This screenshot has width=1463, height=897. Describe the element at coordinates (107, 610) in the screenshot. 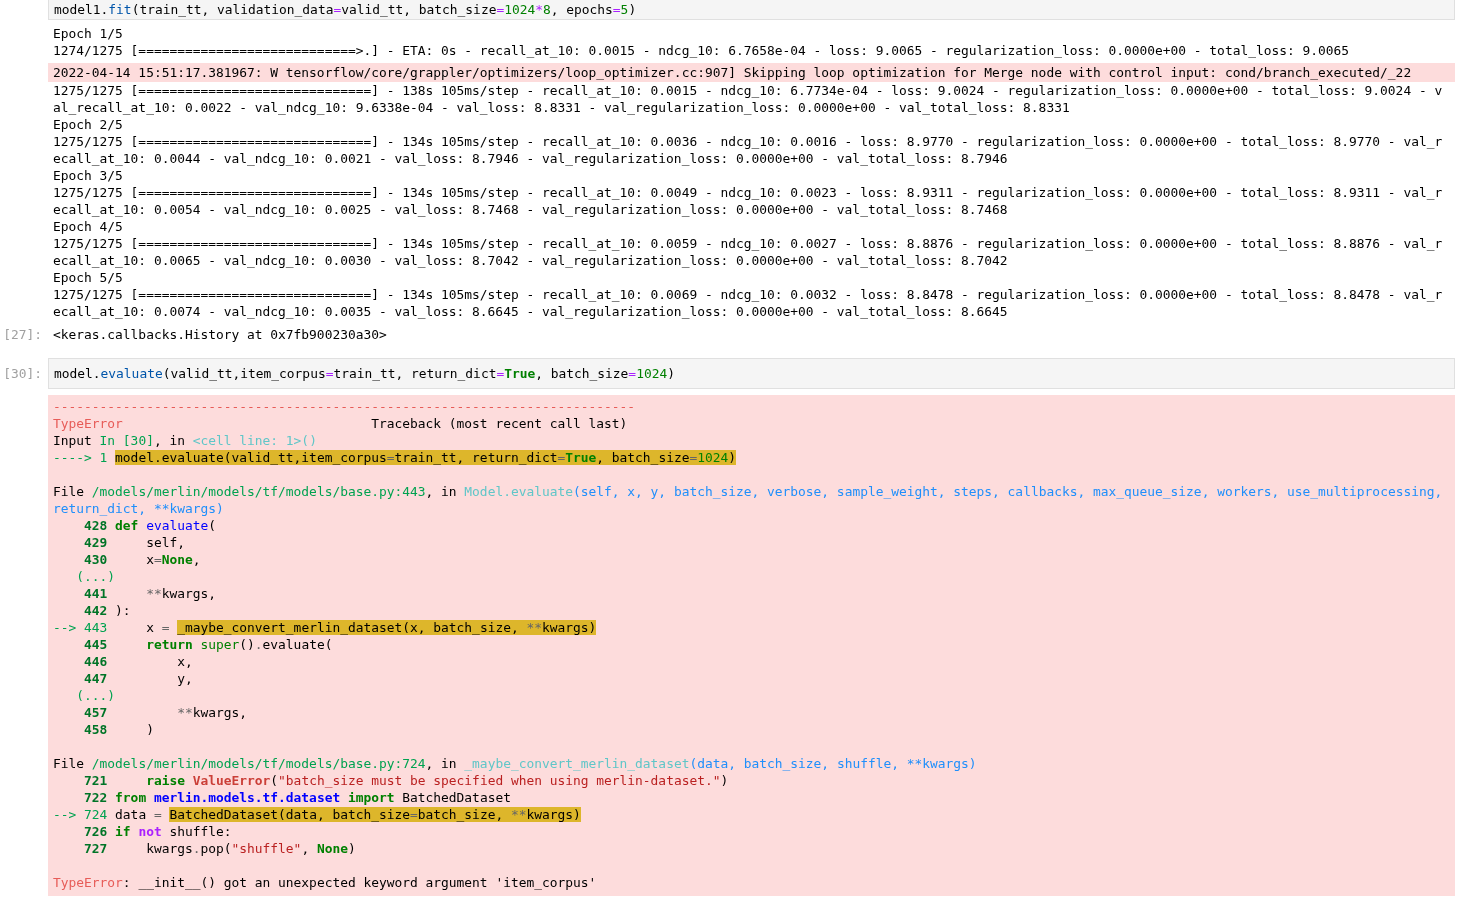

I see `traceback-line: 442 ):` at that location.